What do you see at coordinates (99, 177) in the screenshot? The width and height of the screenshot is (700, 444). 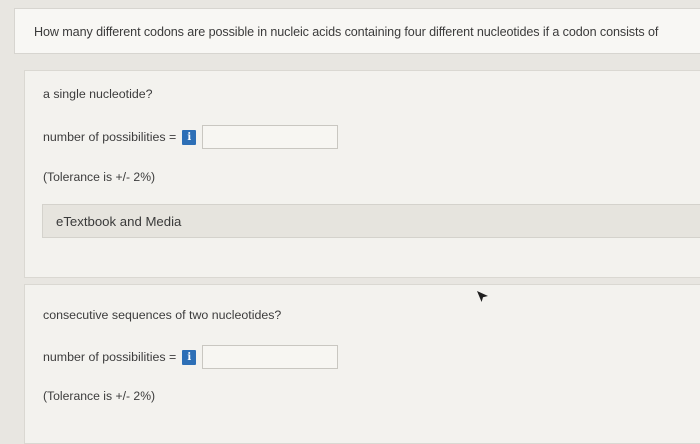 I see `part-a-tolerance: (Tolerance is +/- 2%)` at bounding box center [99, 177].